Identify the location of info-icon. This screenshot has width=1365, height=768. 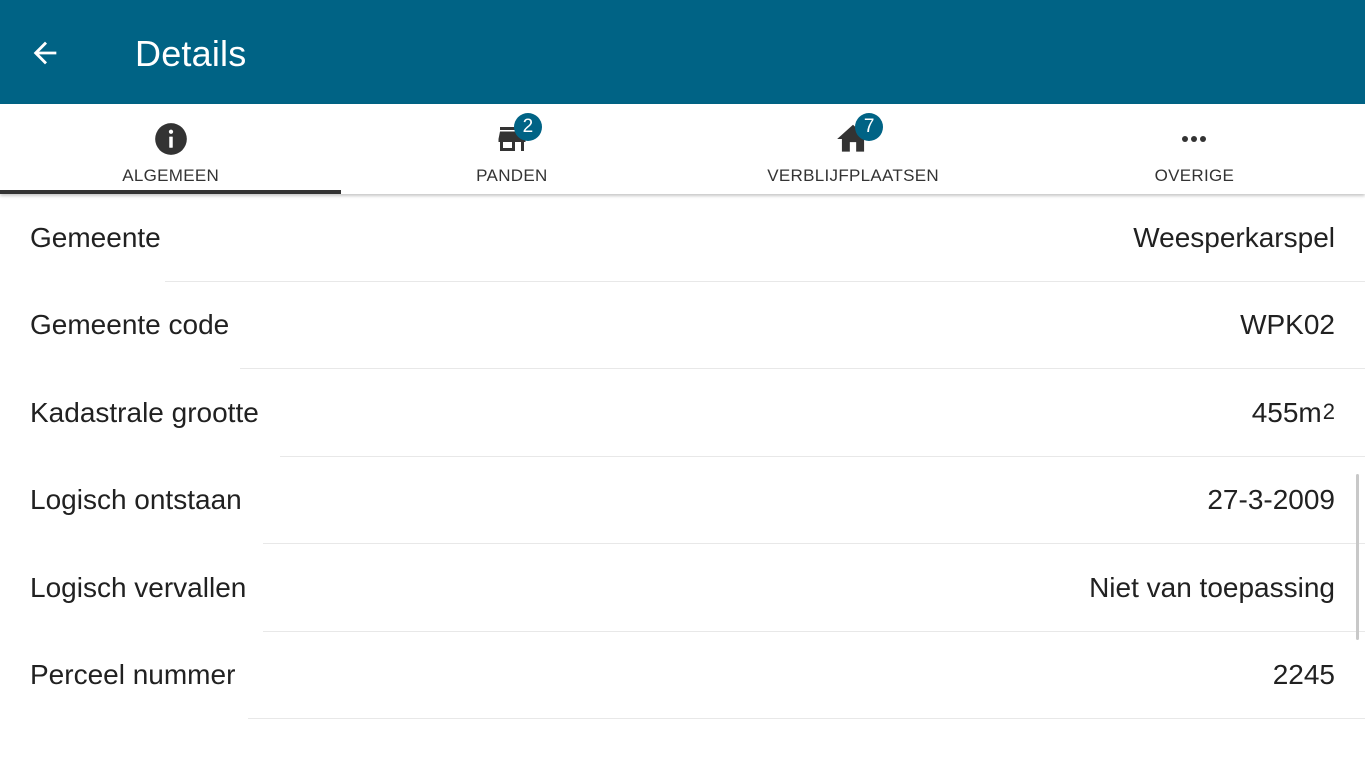
(171, 139).